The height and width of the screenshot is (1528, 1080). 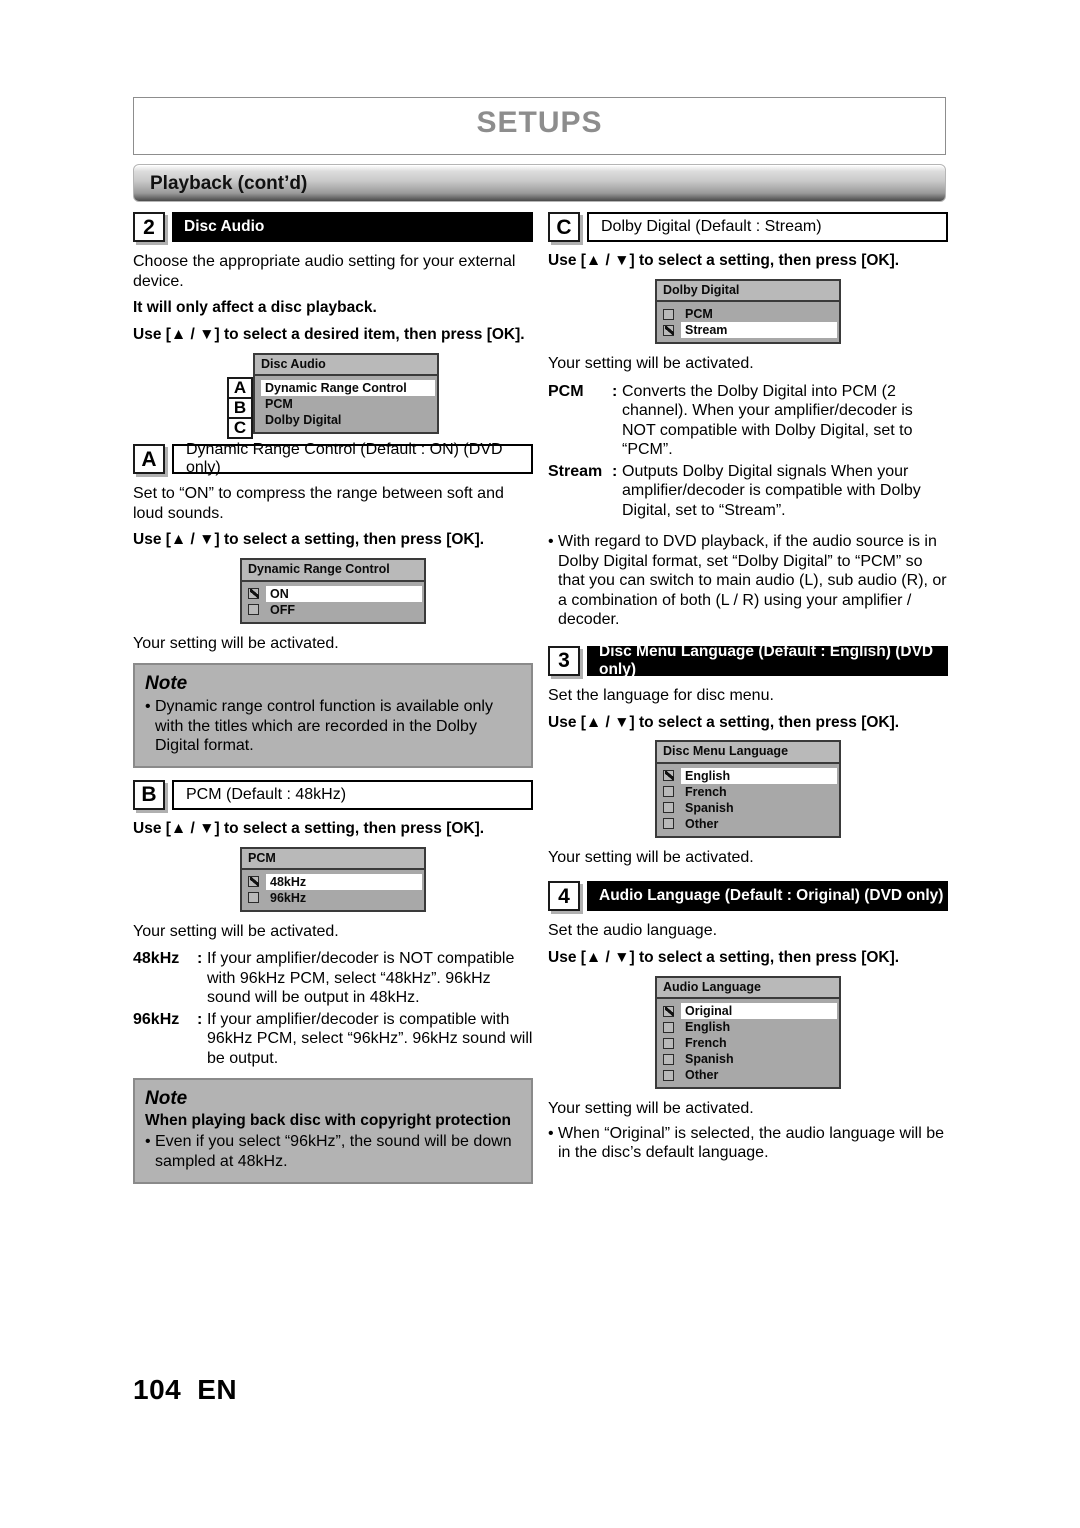 I want to click on osd-title: Audio Language, so click(x=748, y=988).